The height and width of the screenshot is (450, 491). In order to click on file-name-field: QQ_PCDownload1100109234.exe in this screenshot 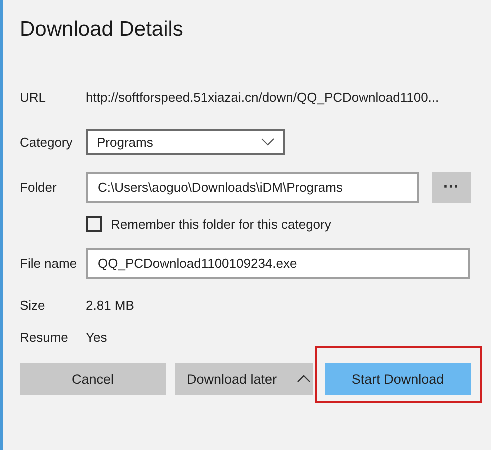, I will do `click(278, 263)`.